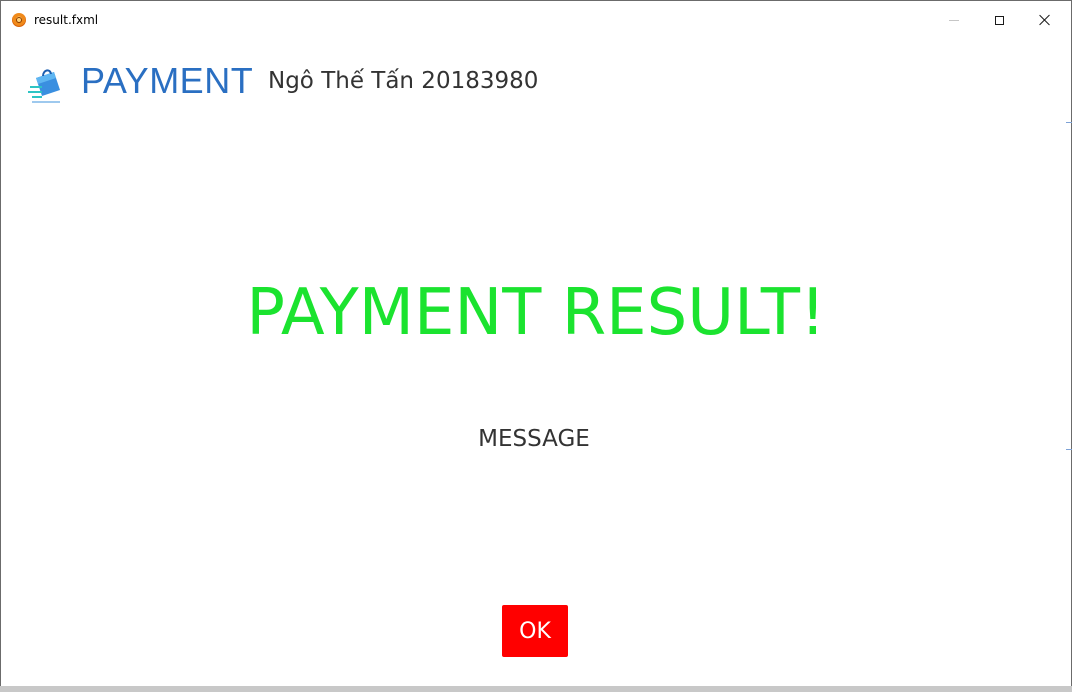 The image size is (1072, 692). Describe the element at coordinates (403, 81) in the screenshot. I see `student-name: Ngô Thế Tấn 20183980` at that location.